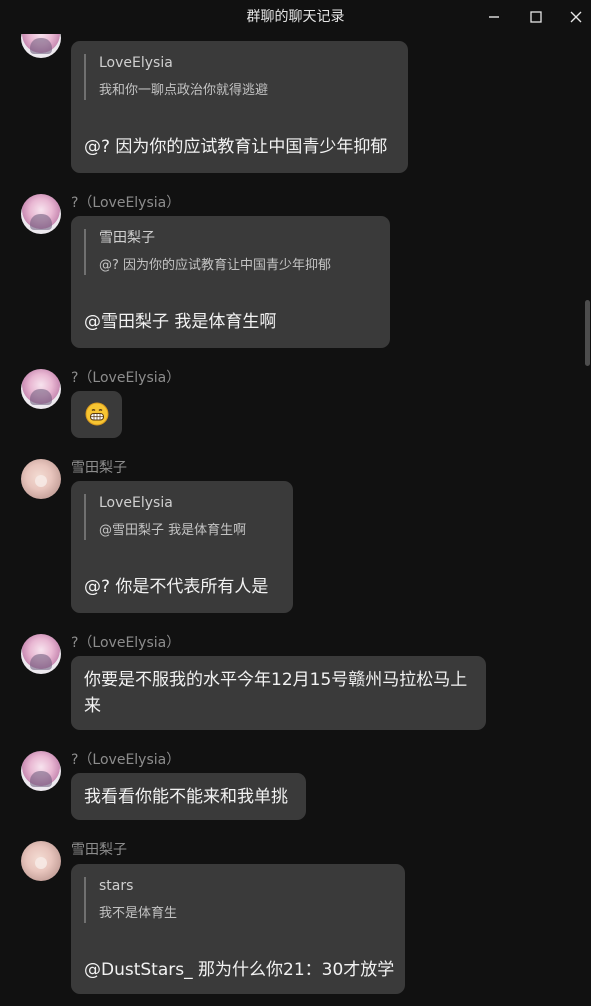  What do you see at coordinates (176, 587) in the screenshot?
I see `message-text: @? 你是不代表所有人是` at bounding box center [176, 587].